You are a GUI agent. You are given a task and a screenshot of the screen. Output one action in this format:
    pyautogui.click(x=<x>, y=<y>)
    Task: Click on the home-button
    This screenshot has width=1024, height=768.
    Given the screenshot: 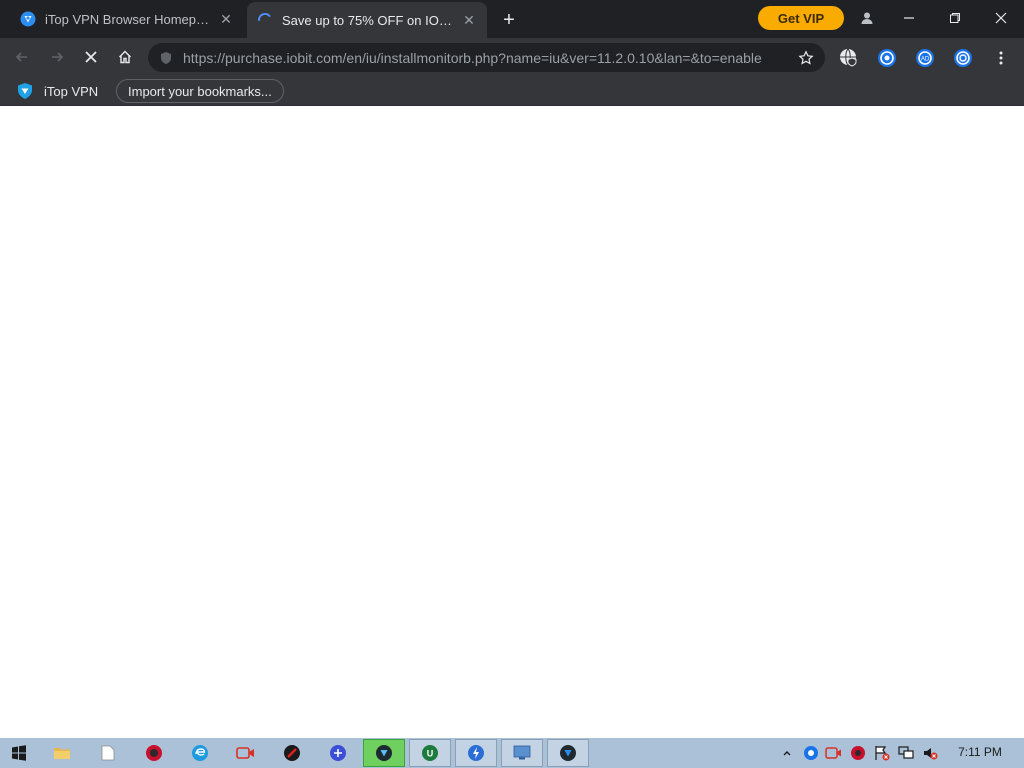 What is the action you would take?
    pyautogui.click(x=125, y=57)
    